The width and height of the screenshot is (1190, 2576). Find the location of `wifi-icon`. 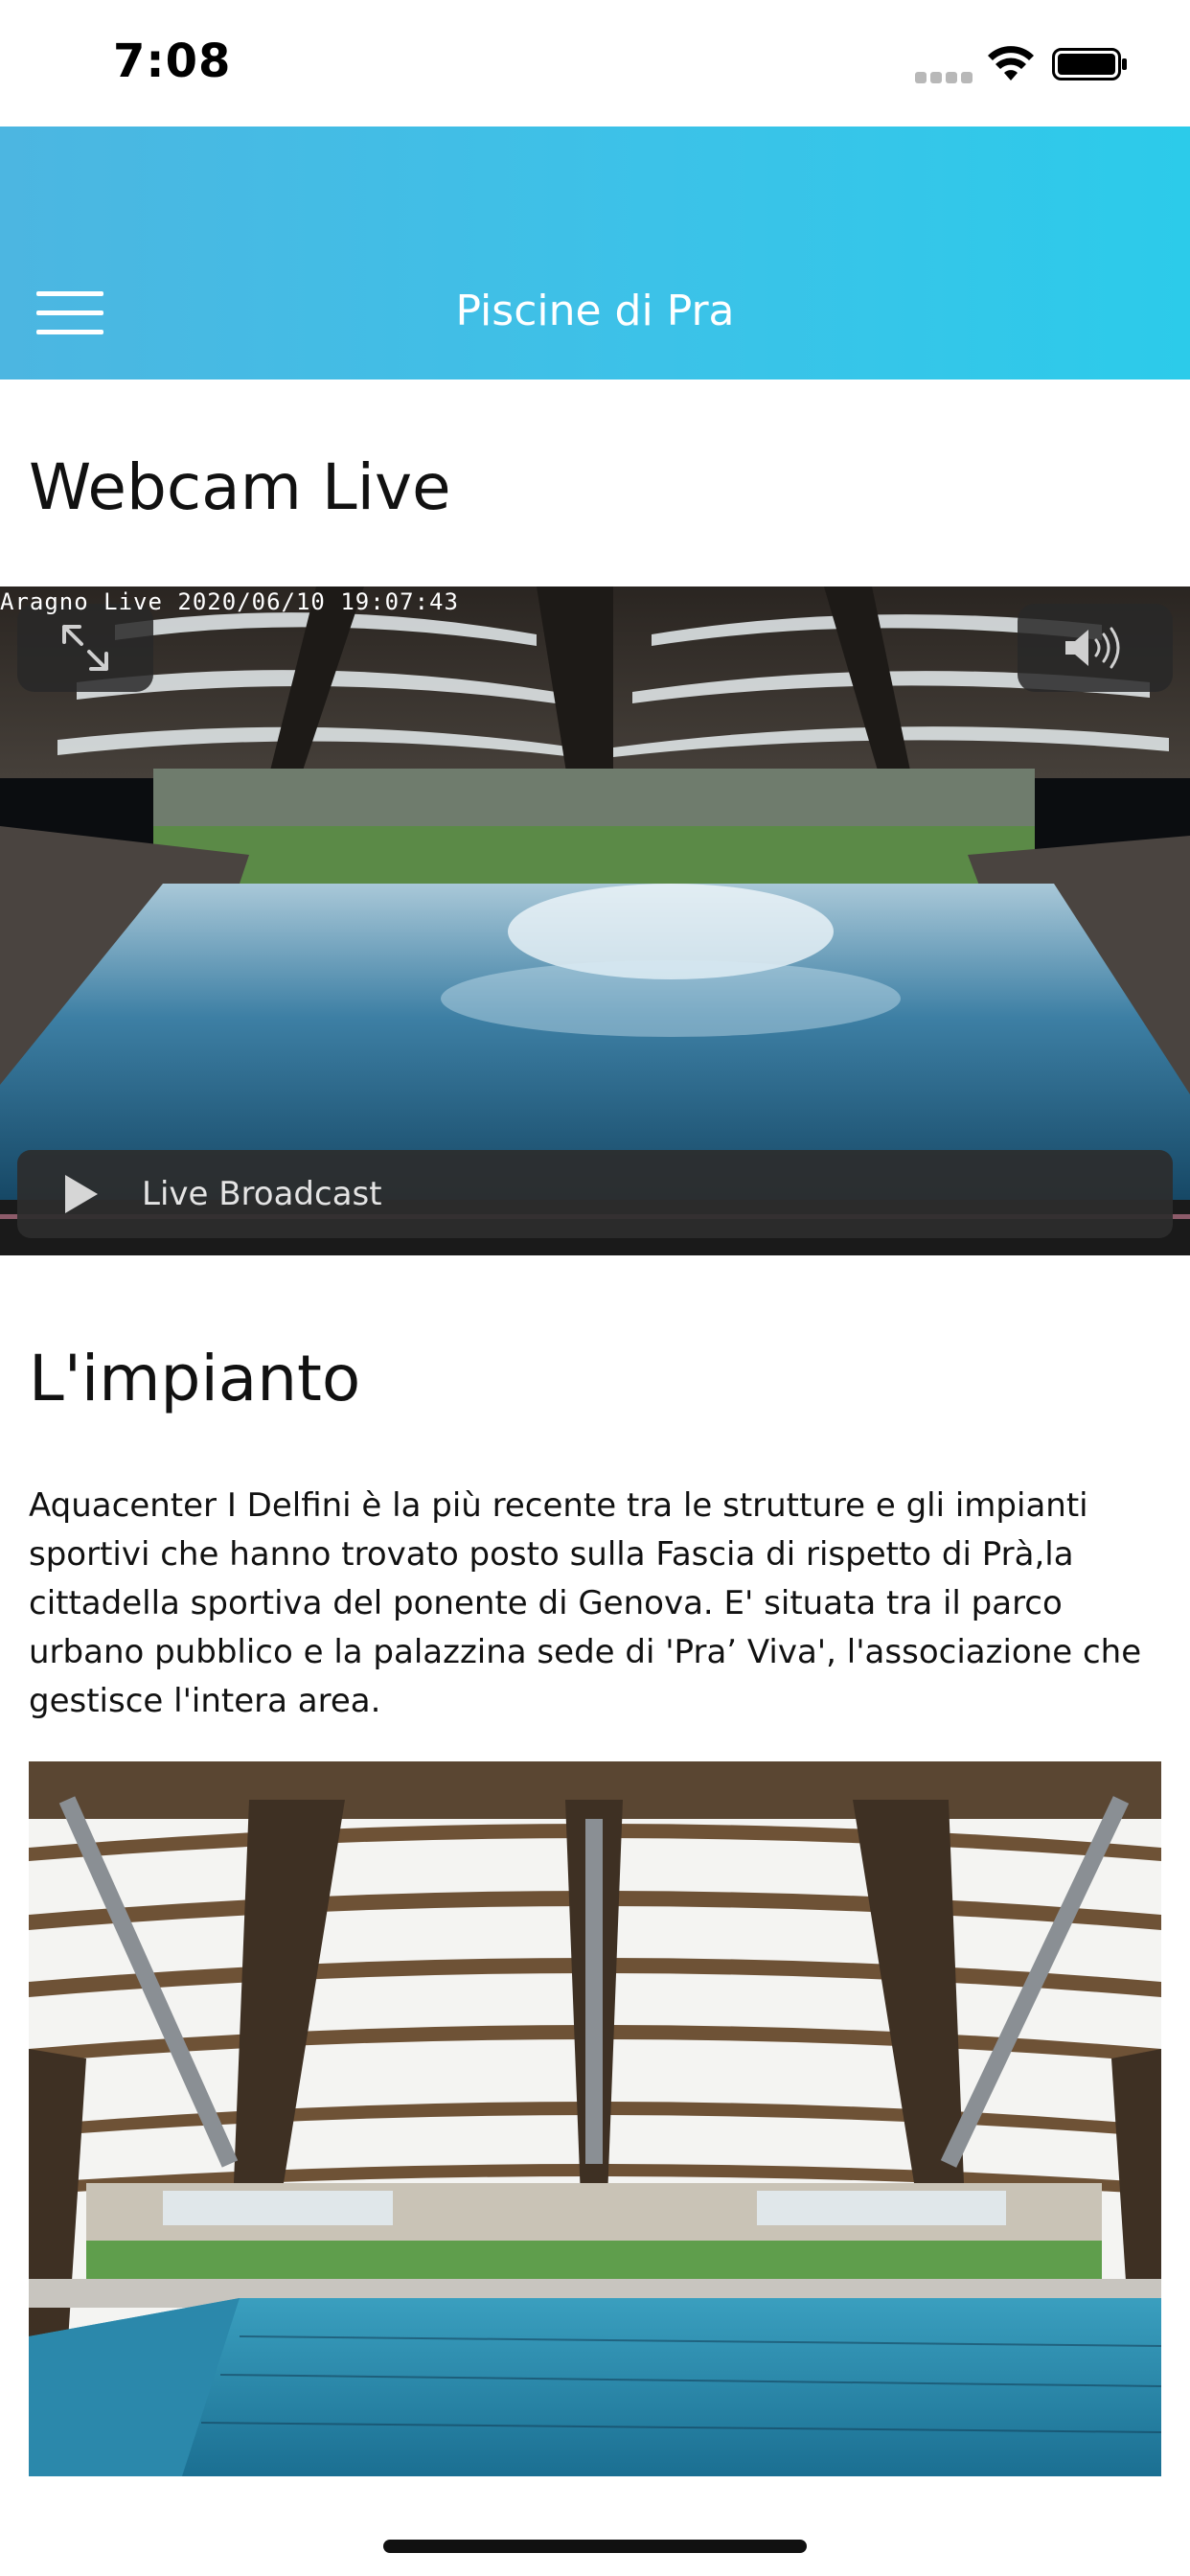

wifi-icon is located at coordinates (1011, 63).